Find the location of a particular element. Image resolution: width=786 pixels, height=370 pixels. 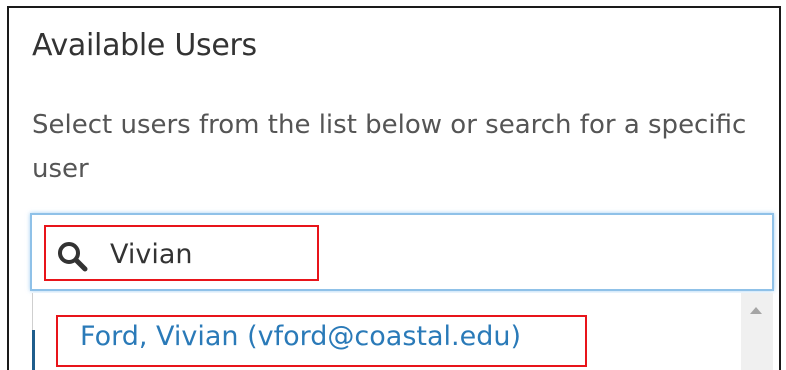

result-item-label: Ford, Vivian (vford@coastal.edu) is located at coordinates (300, 336).